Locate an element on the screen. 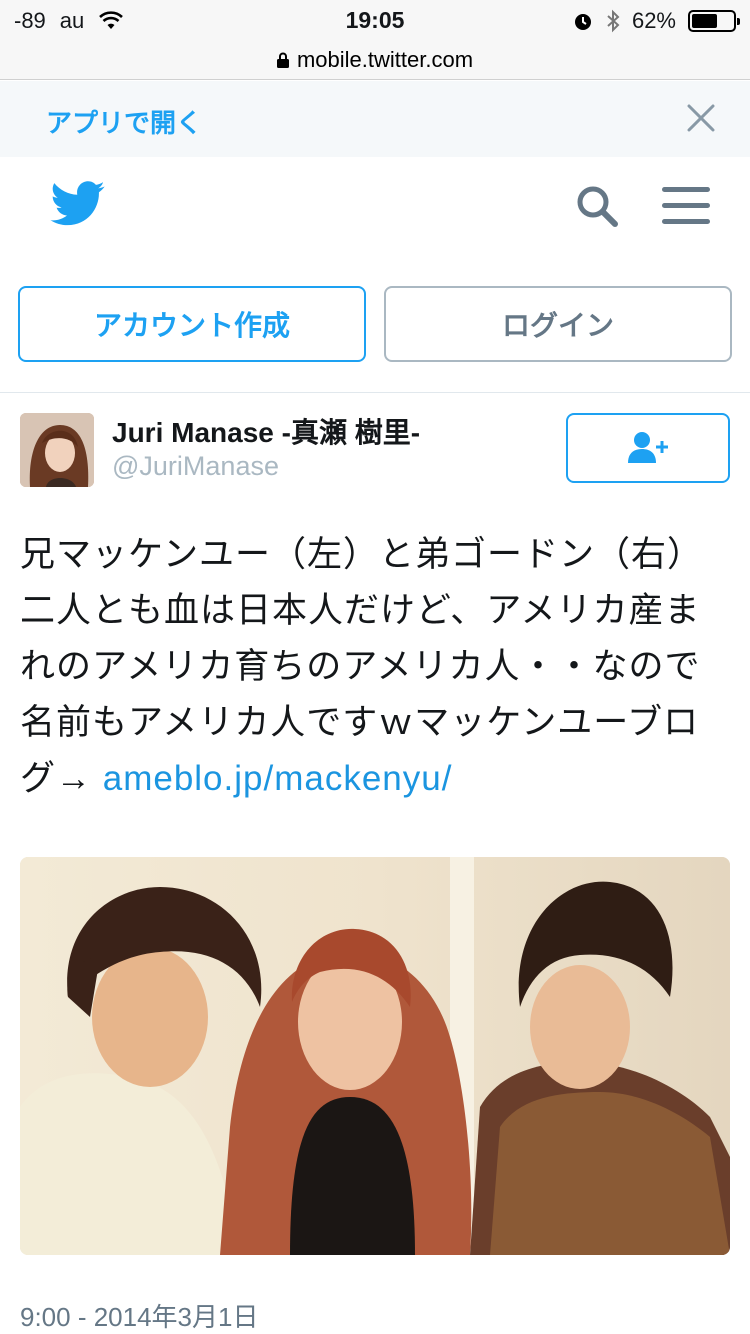  tweet-timestamp: 9:00 - 2014年3月1日 is located at coordinates (139, 1315).